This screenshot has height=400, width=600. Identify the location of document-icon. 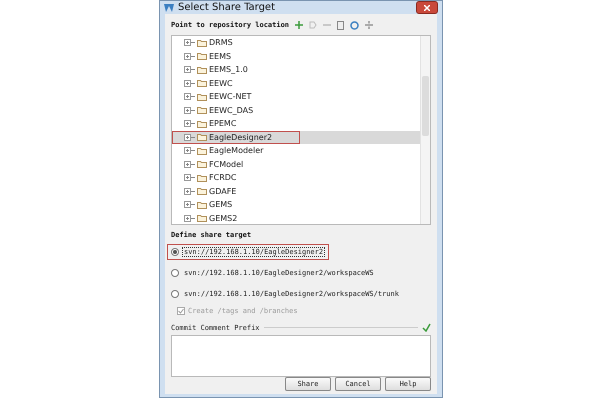
(340, 25).